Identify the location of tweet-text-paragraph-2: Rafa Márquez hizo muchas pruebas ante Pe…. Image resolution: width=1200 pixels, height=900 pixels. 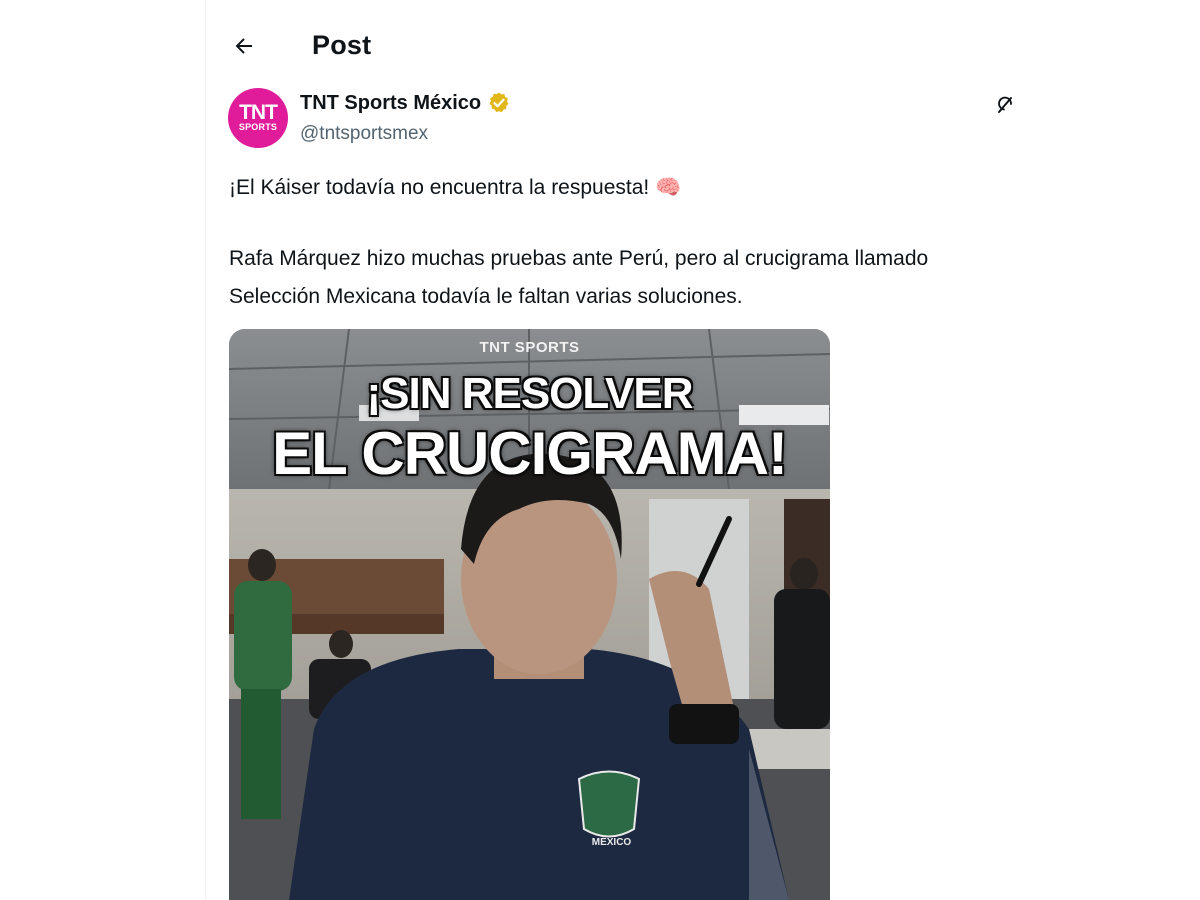
(579, 277).